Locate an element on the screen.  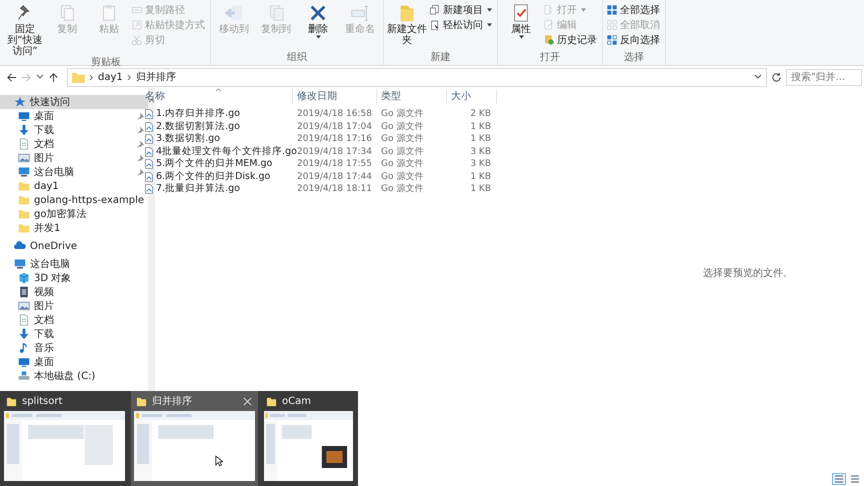
refresh-icon is located at coordinates (776, 77).